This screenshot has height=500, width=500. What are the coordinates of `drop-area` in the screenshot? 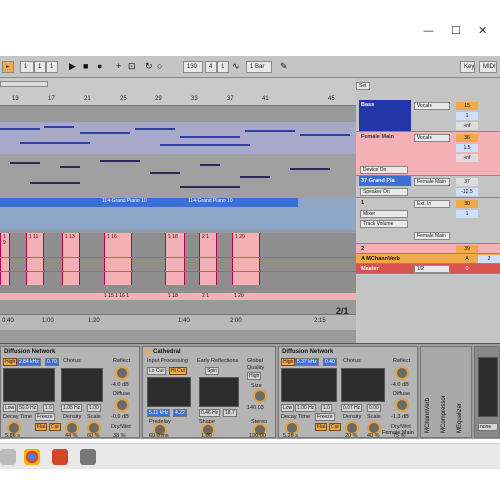 It's located at (488, 387).